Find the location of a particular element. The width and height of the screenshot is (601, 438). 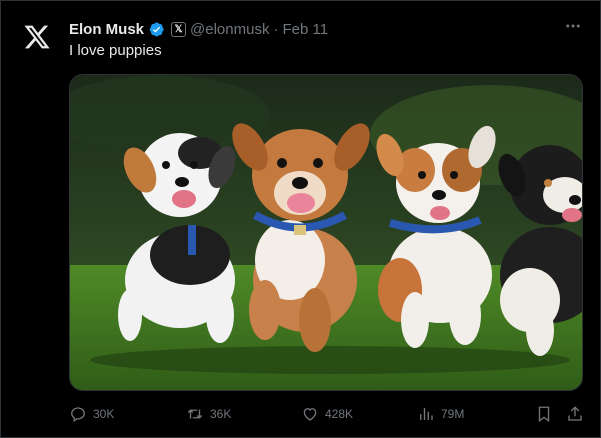

bookmark-button is located at coordinates (544, 414).